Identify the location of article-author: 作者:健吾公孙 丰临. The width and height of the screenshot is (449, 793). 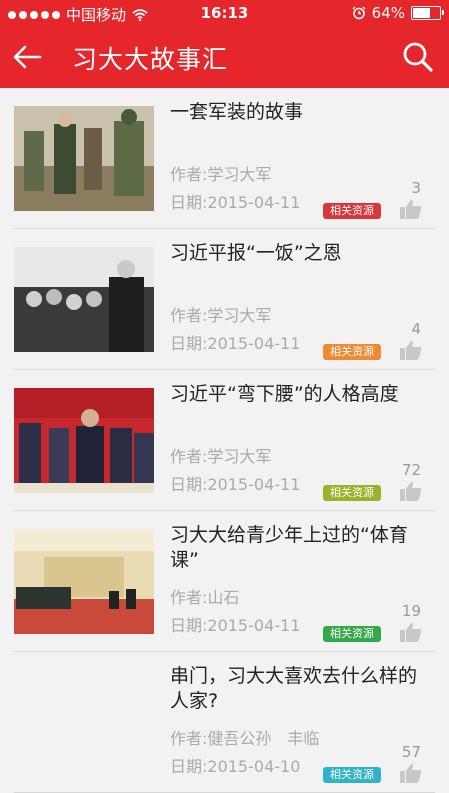
(245, 738).